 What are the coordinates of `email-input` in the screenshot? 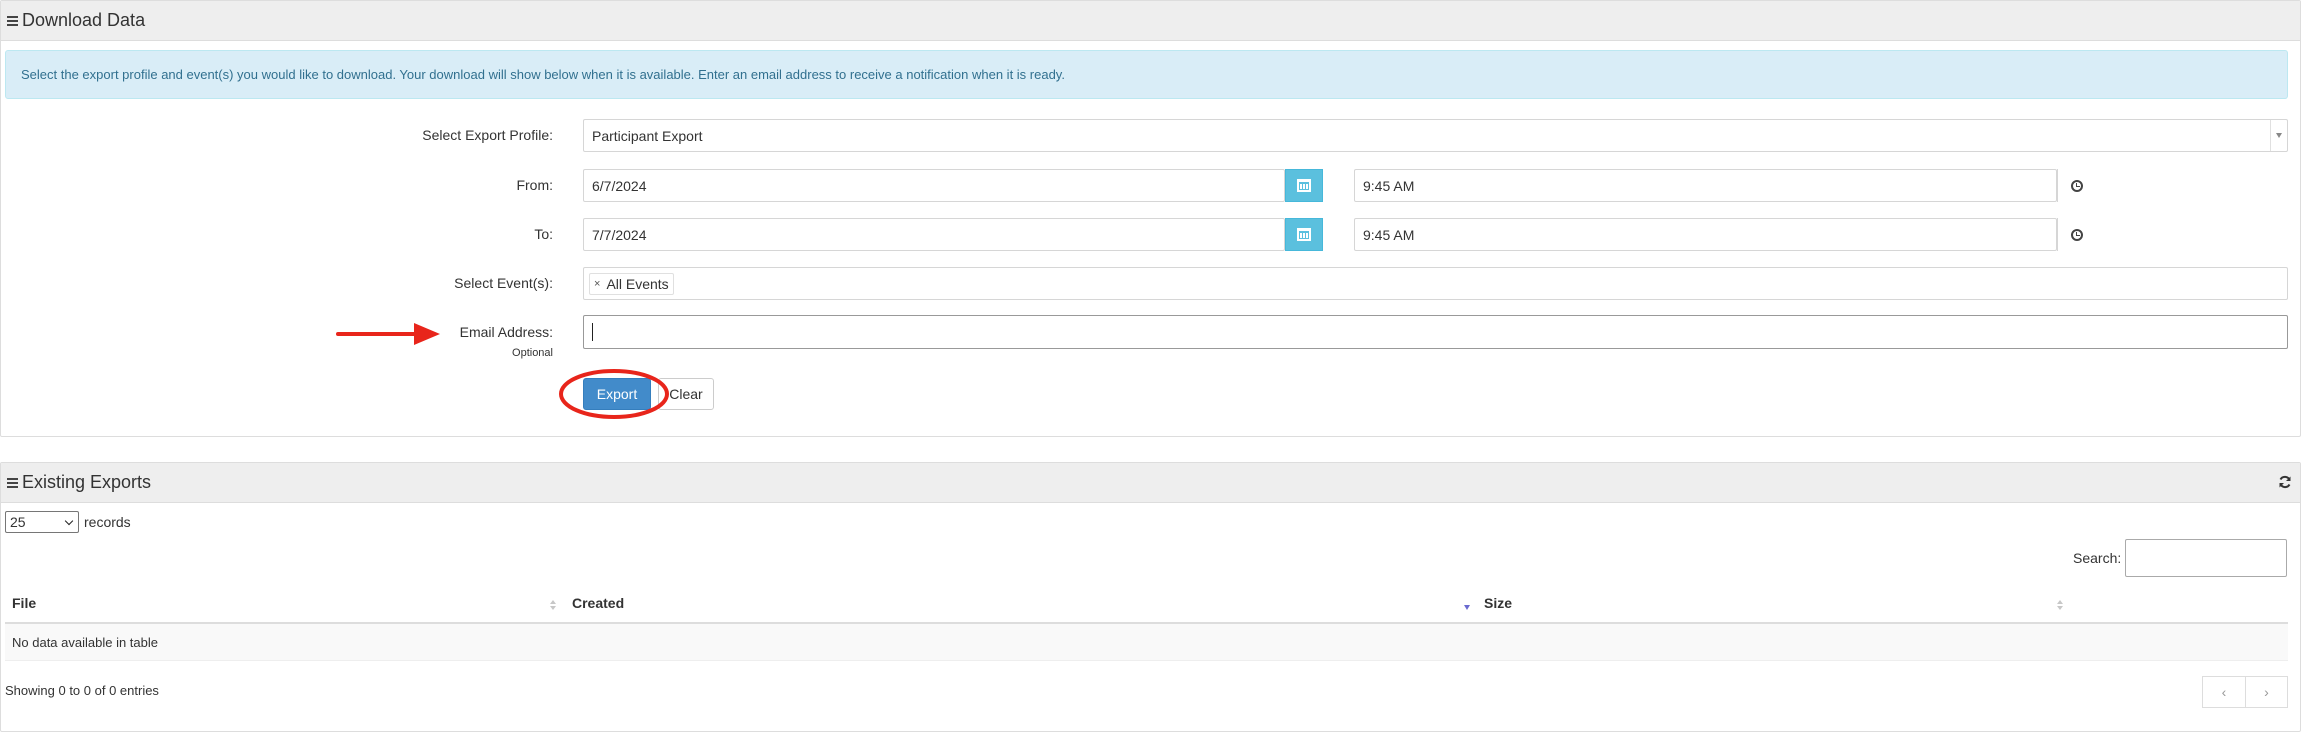 It's located at (1435, 332).